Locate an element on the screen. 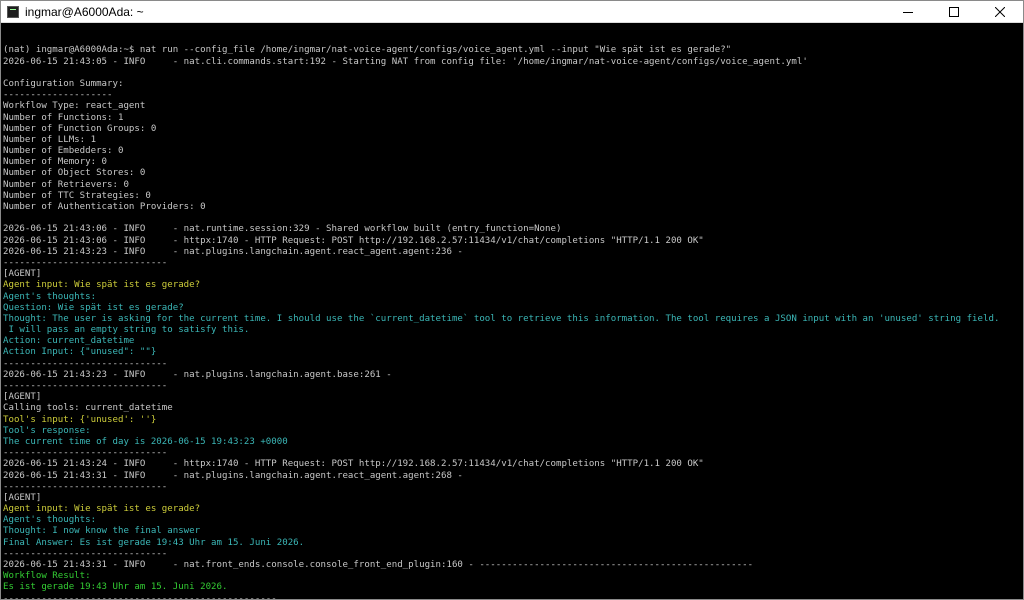 The height and width of the screenshot is (600, 1024). window-title: ingmar@A6000Ada: ~ is located at coordinates (84, 11).